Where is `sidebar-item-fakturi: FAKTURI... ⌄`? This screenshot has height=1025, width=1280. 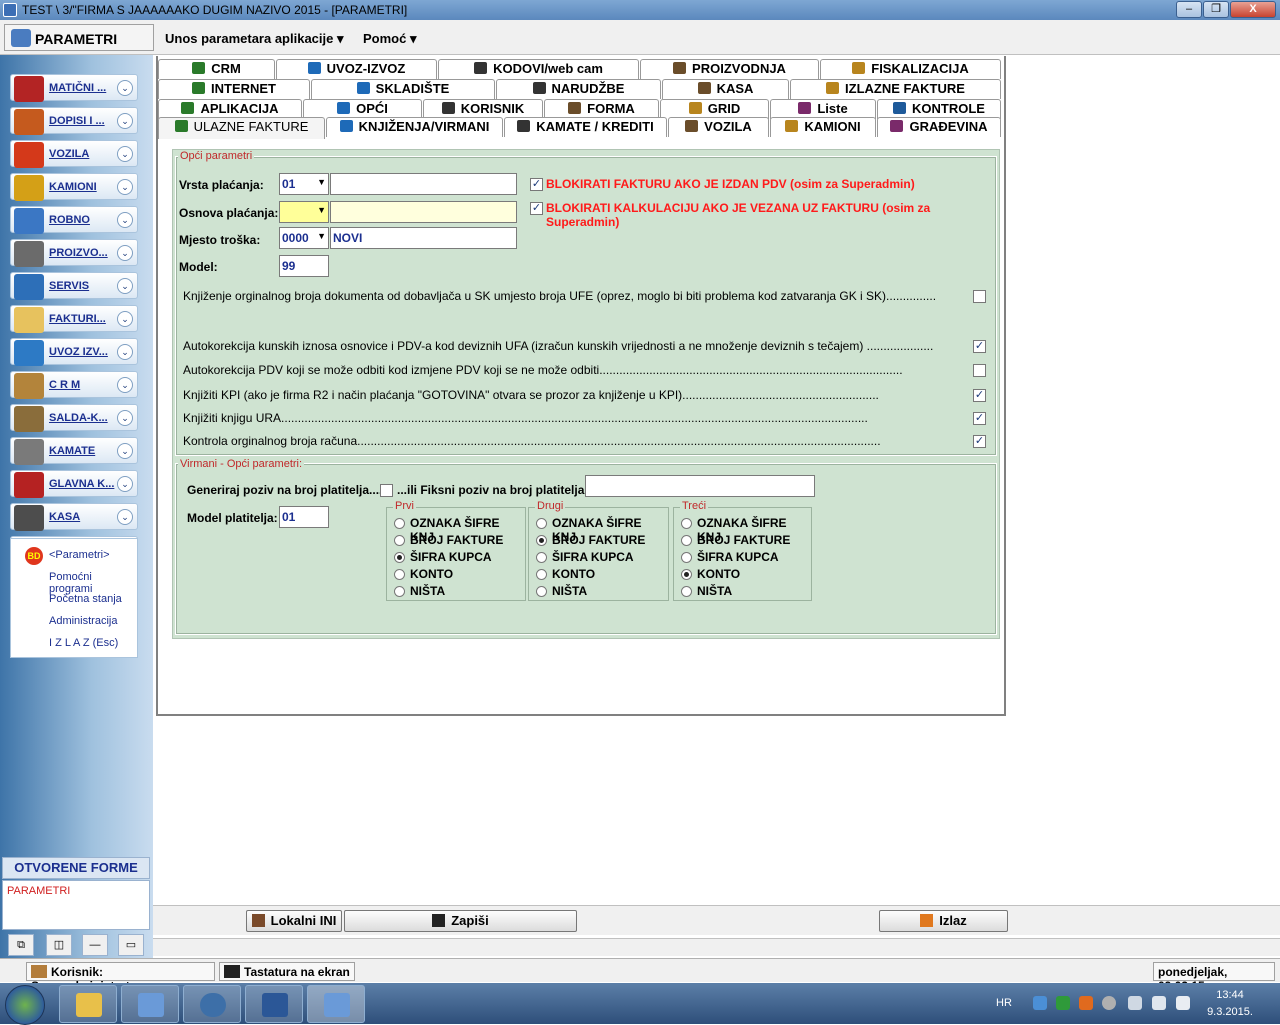
sidebar-item-fakturi: FAKTURI... ⌄ is located at coordinates (74, 319).